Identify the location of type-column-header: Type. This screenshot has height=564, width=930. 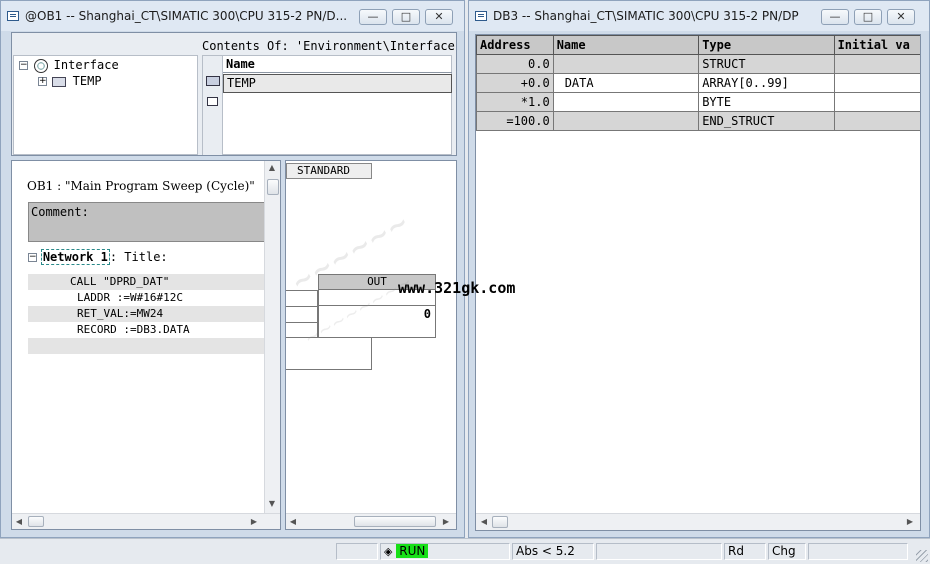
(766, 45).